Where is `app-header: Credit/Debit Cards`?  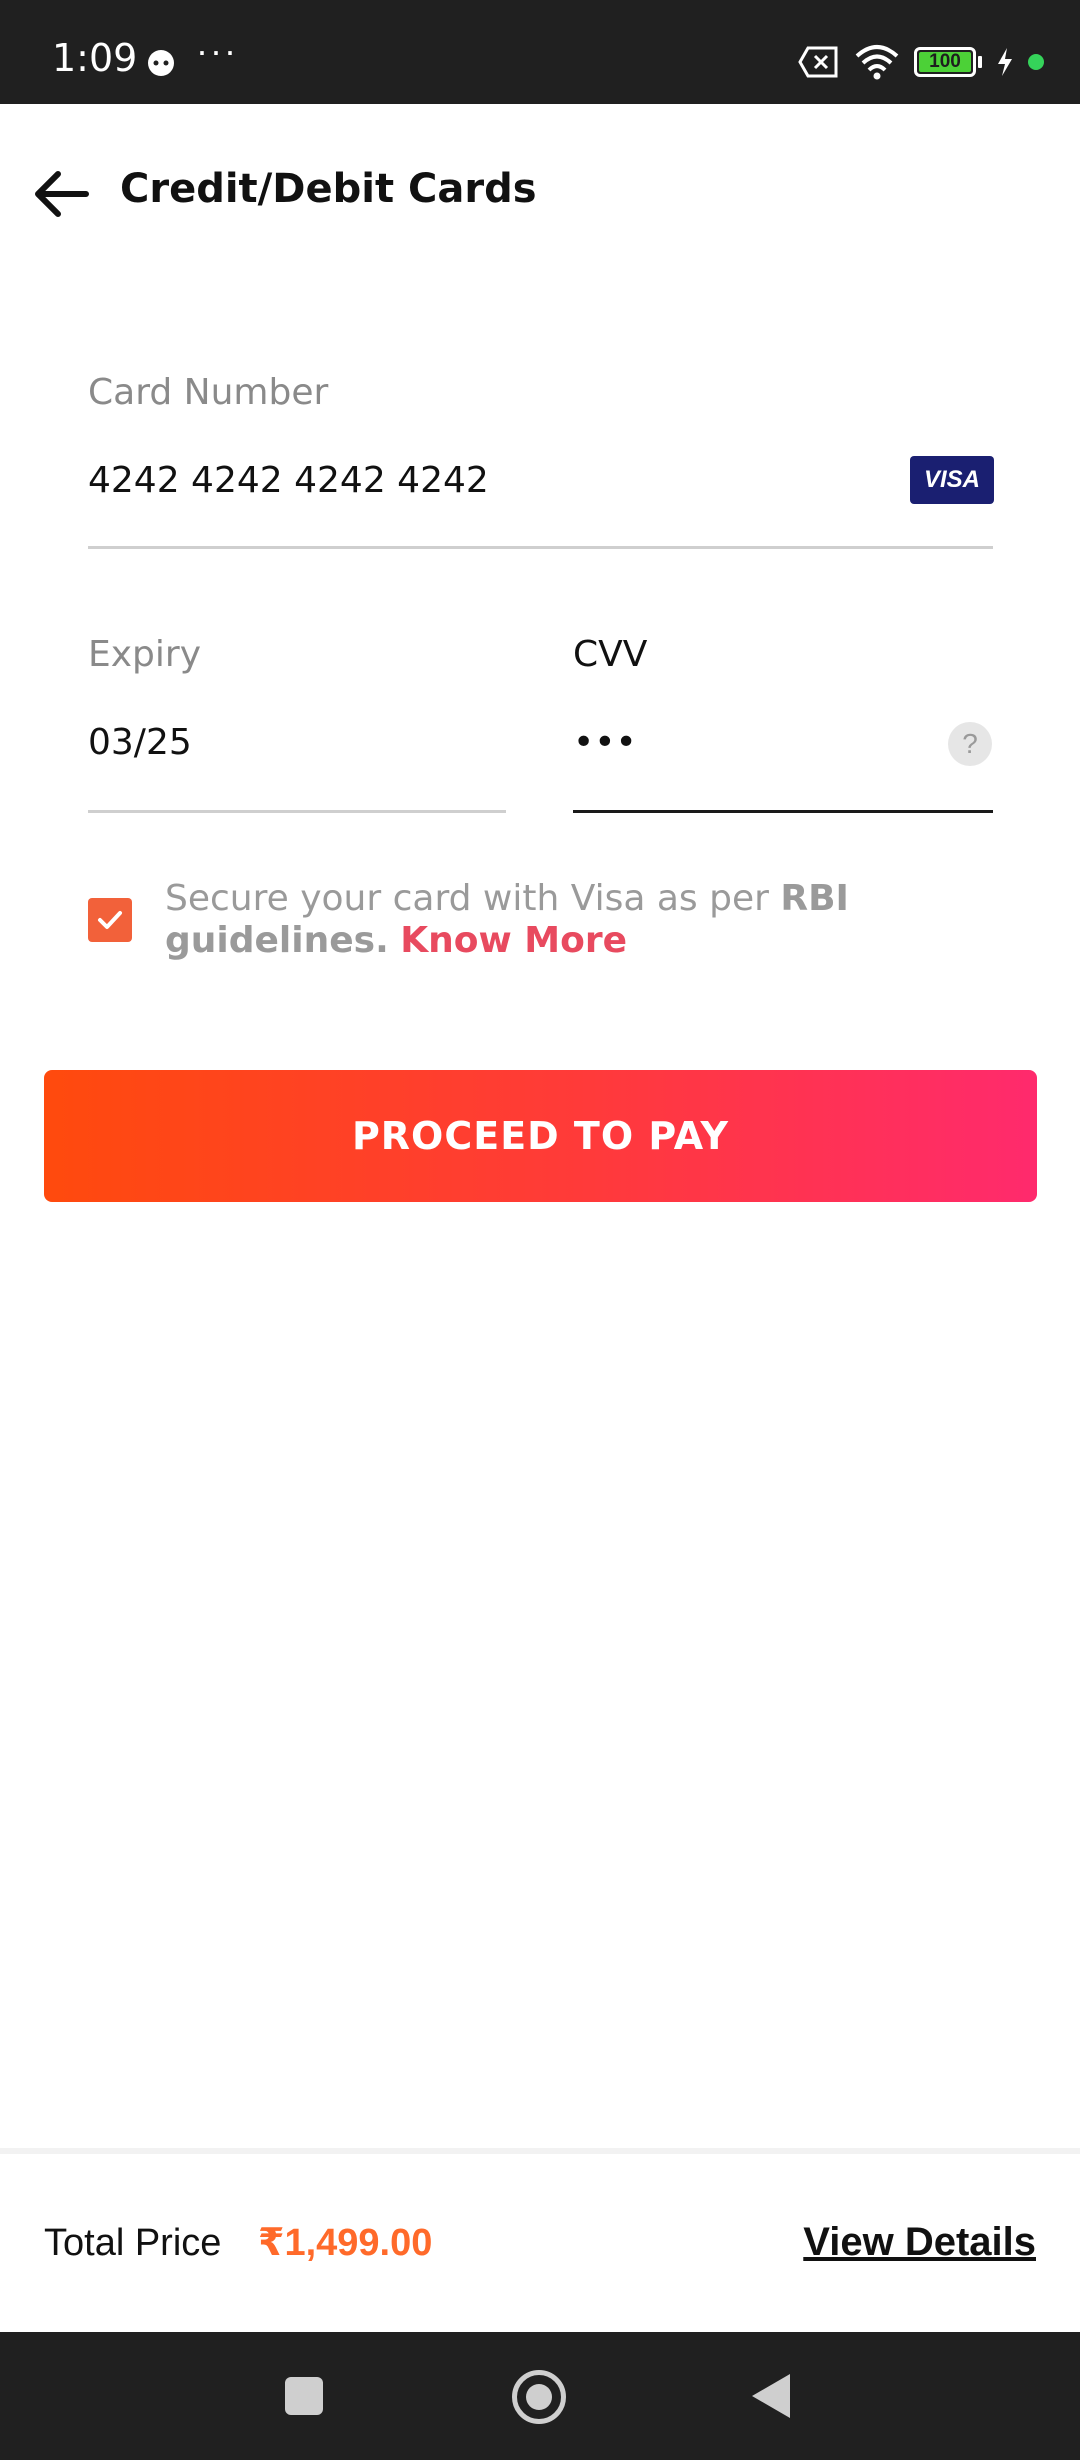 app-header: Credit/Debit Cards is located at coordinates (540, 194).